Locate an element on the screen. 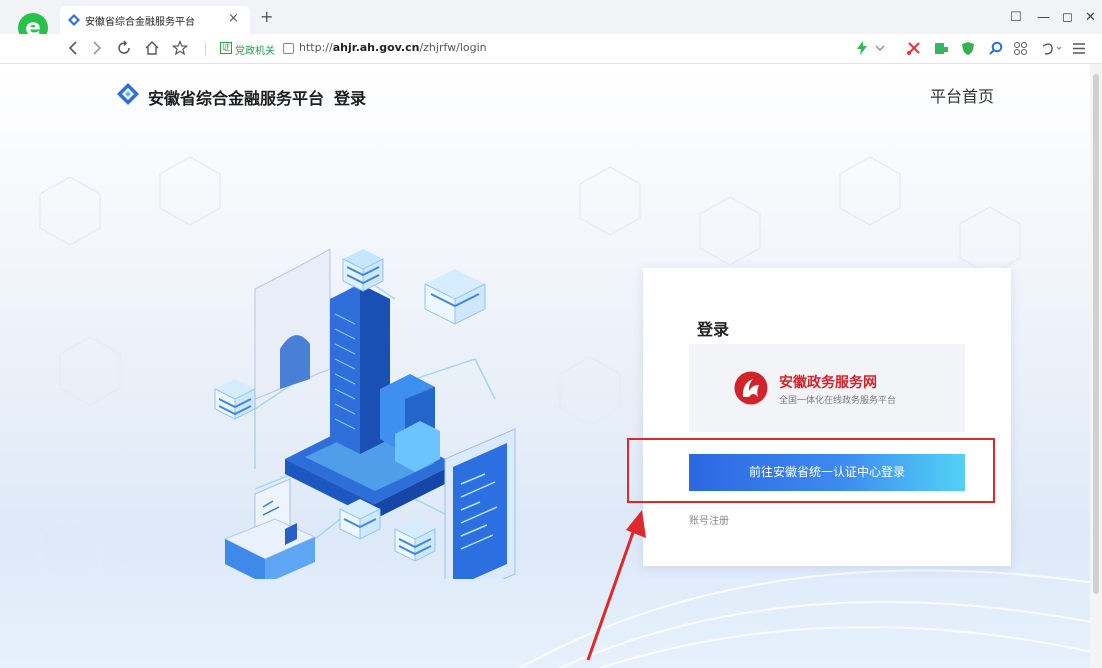  home-icon is located at coordinates (152, 48).